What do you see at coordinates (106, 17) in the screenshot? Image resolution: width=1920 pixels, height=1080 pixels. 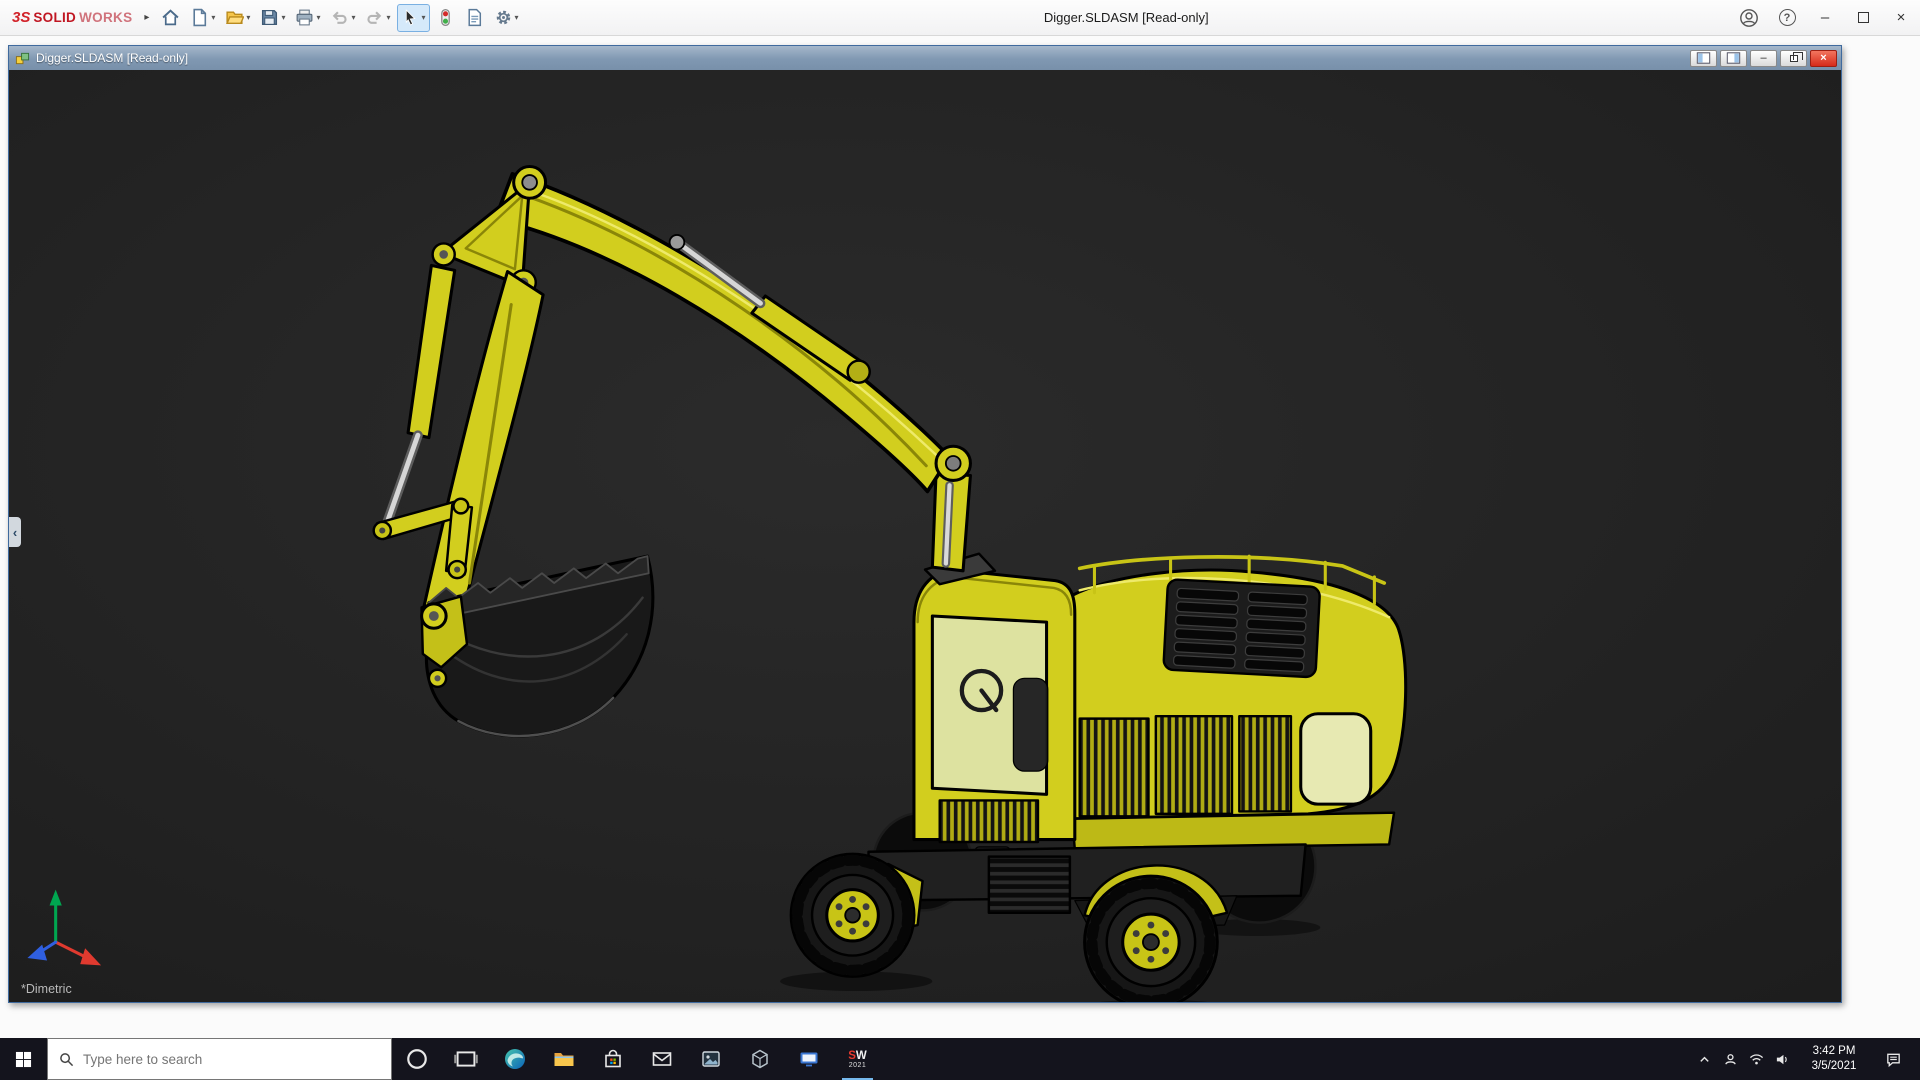 I see `brand-name-works: WORKS` at bounding box center [106, 17].